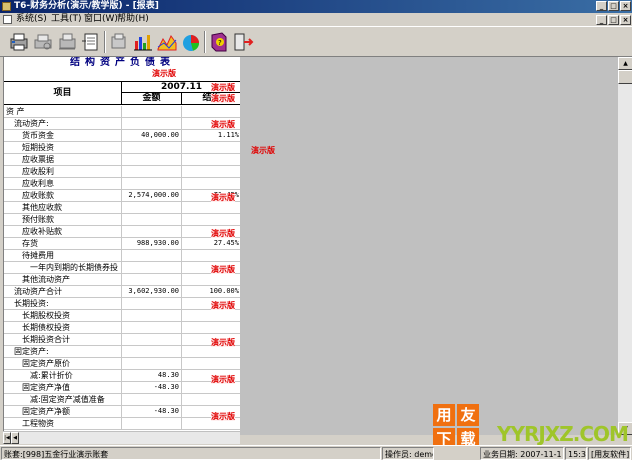 This screenshot has height=460, width=632. I want to click on line-chart-icon, so click(167, 42).